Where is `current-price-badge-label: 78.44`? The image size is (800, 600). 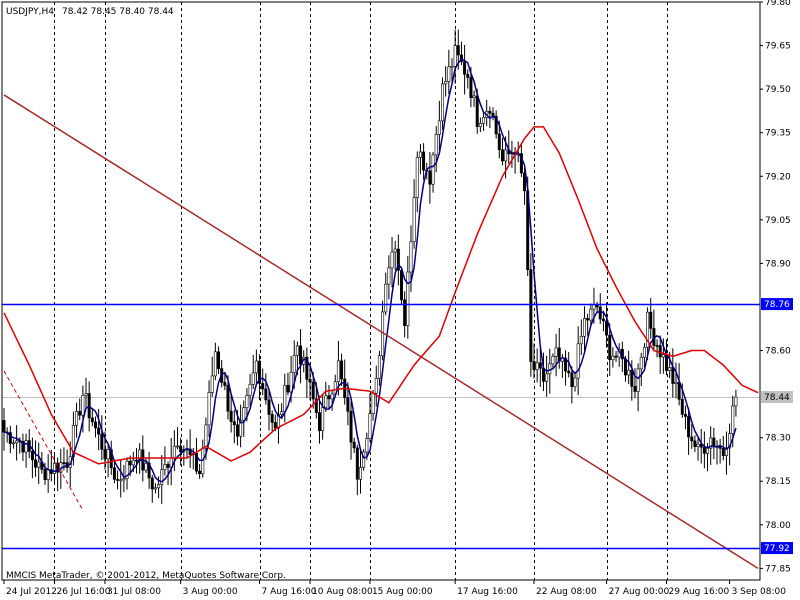
current-price-badge-label: 78.44 is located at coordinates (777, 398).